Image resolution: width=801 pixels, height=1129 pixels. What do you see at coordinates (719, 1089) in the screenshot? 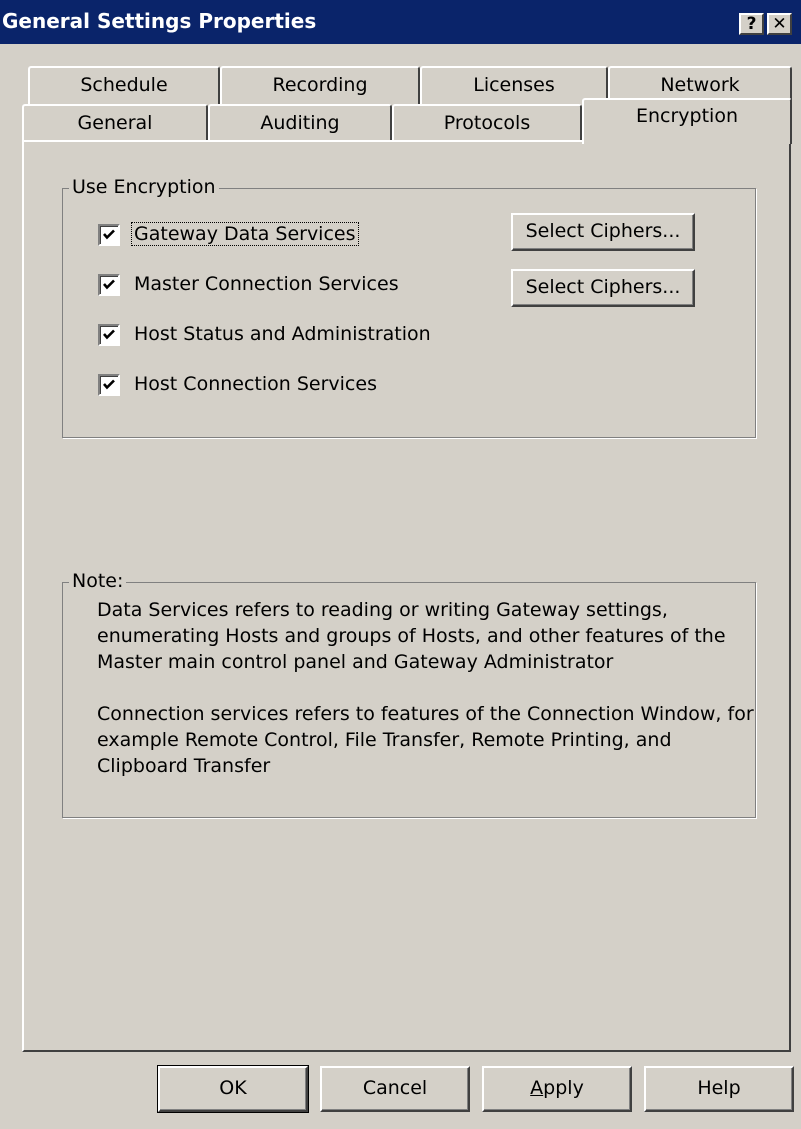
I see `help-button: Help` at bounding box center [719, 1089].